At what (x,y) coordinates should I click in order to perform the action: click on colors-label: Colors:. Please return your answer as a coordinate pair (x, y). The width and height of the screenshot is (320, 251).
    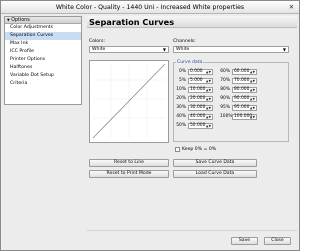
    Looking at the image, I should click on (97, 41).